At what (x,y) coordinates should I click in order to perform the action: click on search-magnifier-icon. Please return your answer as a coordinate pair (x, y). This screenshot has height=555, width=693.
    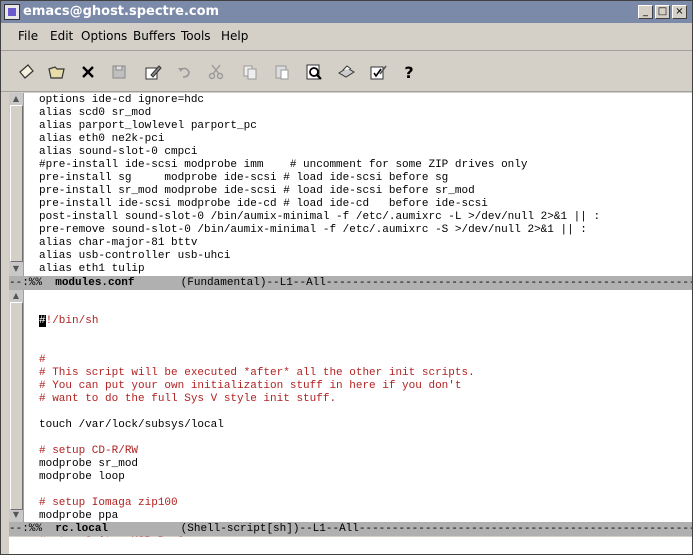
    Looking at the image, I should click on (314, 72).